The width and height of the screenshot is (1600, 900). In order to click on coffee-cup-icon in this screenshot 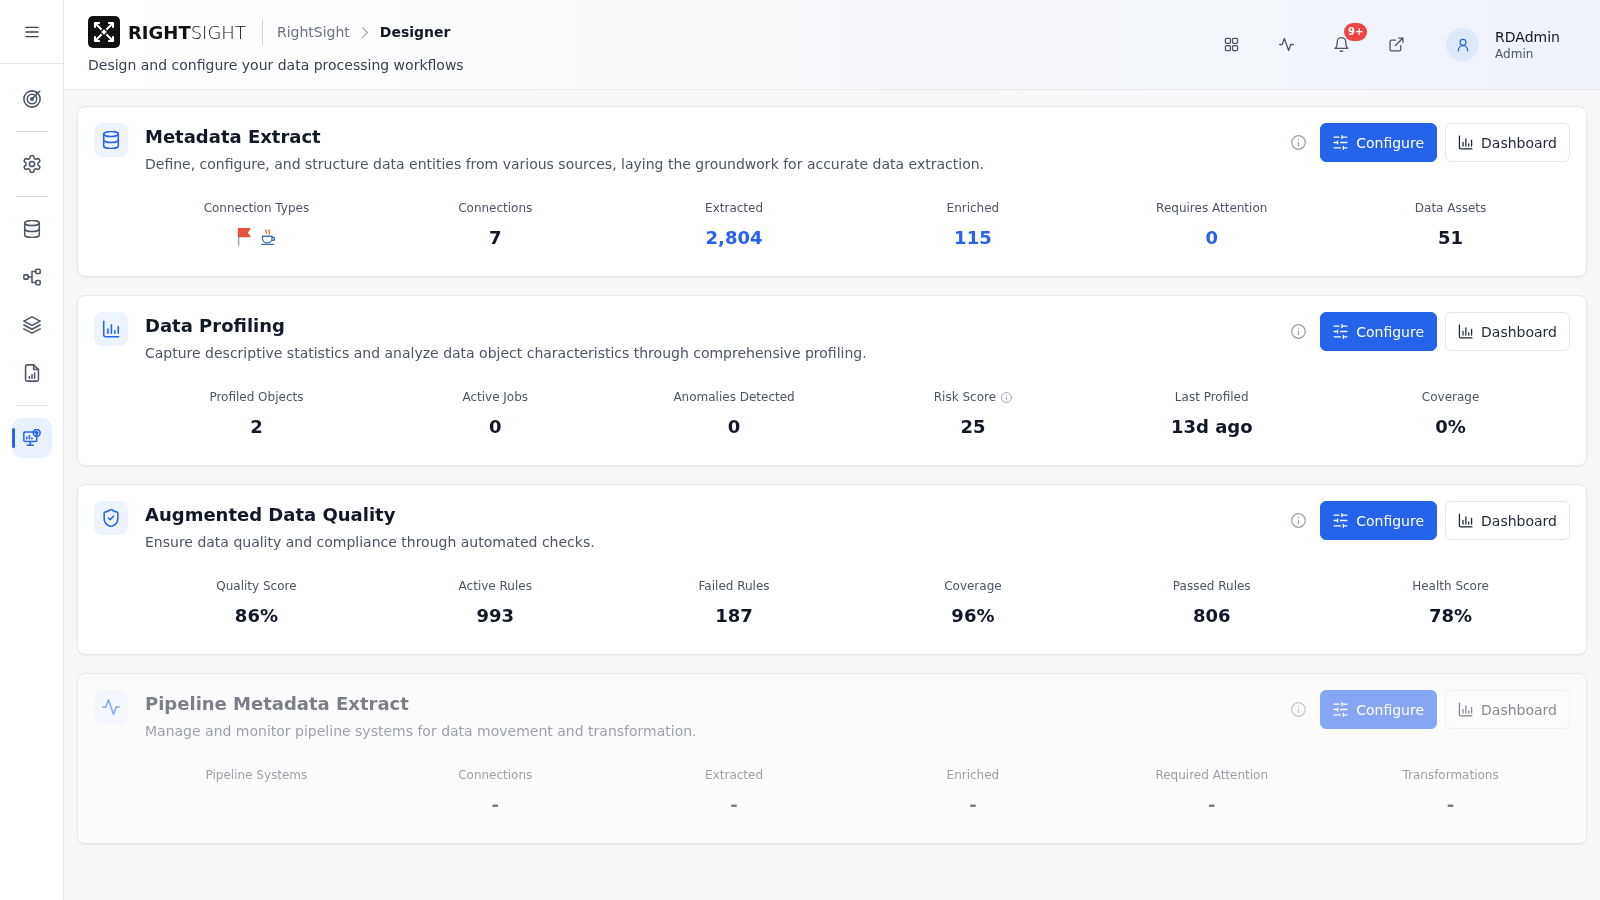, I will do `click(268, 237)`.